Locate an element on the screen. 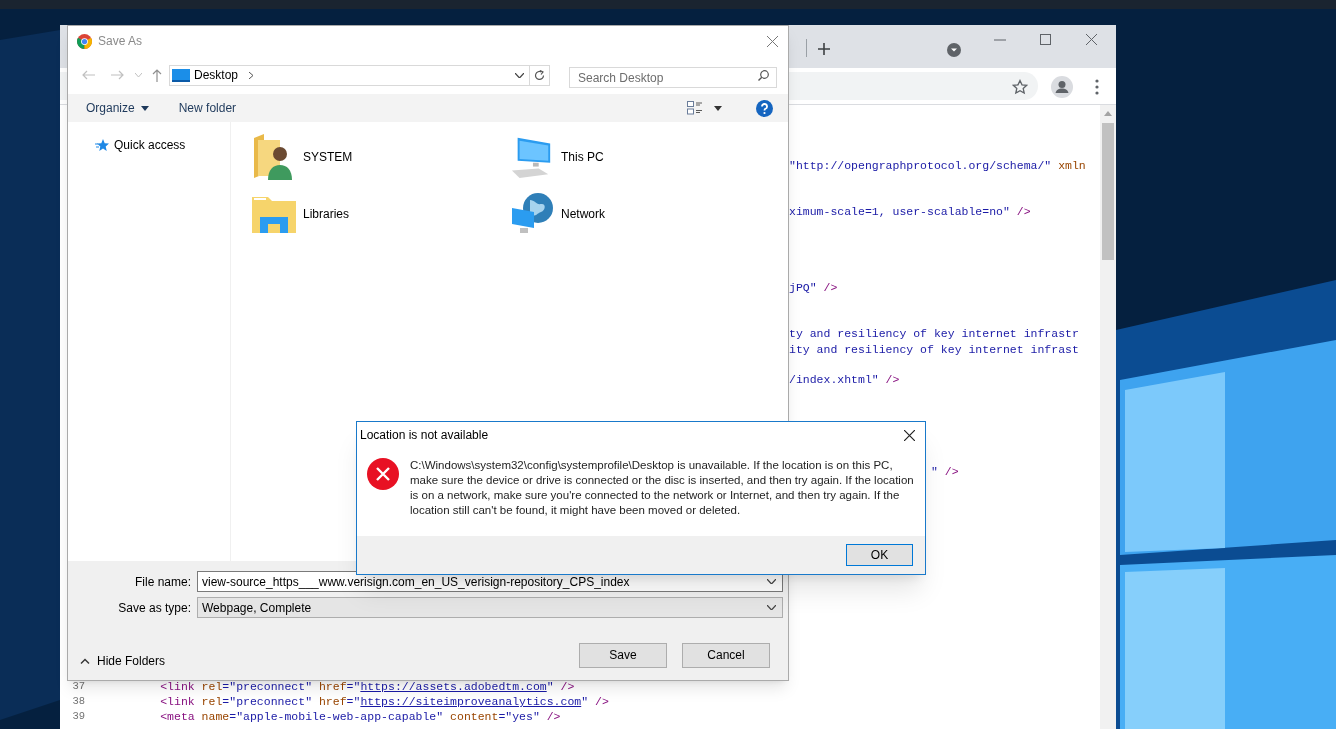 The height and width of the screenshot is (729, 1336). error-message: C:\Windows\system32\config\systemprofile\Desktop is unavailable. If the location is on this PC, make sure the device or drive is connected or the disc is inserted, and then try again. If the location is on a network, make sure you're connected to the network or Internet, and then try again. If the location still can't be found, it might have been moved or deleted. is located at coordinates (662, 488).